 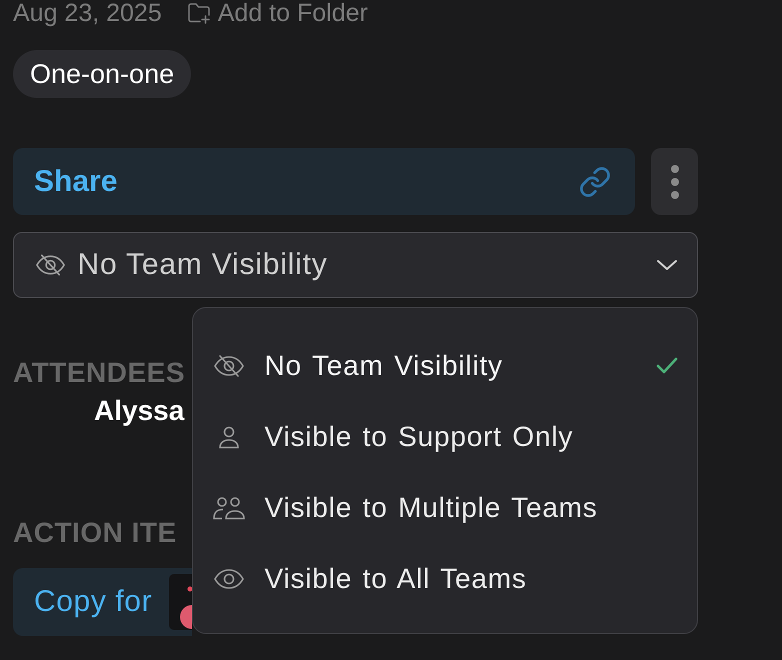 What do you see at coordinates (445, 507) in the screenshot?
I see `menu-option: Visible to Multiple Teams` at bounding box center [445, 507].